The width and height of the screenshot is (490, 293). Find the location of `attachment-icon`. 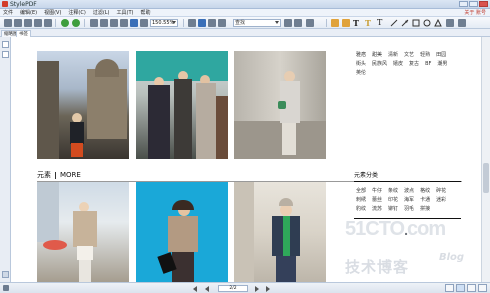

attachment-icon is located at coordinates (5, 274).